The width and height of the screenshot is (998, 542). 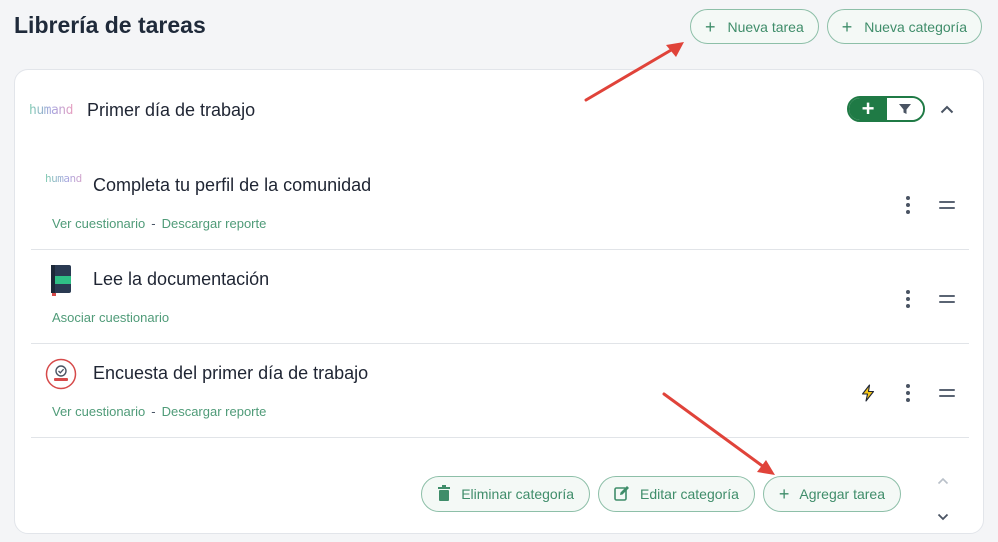 What do you see at coordinates (499, 110) in the screenshot?
I see `category-header: humand Primer día de trabajo +` at bounding box center [499, 110].